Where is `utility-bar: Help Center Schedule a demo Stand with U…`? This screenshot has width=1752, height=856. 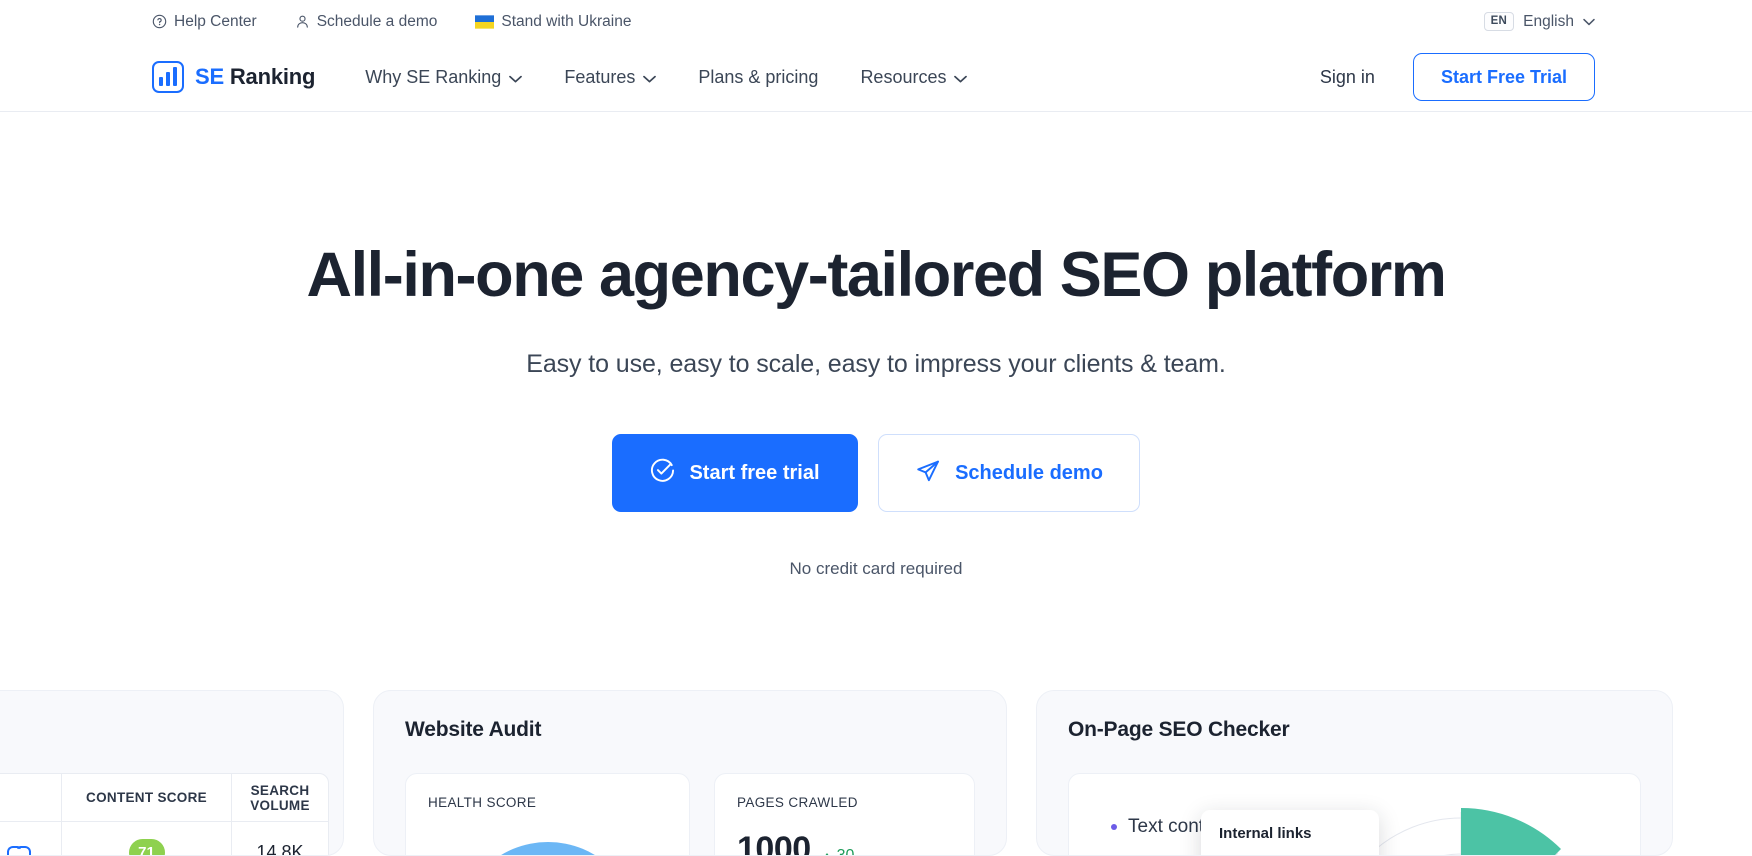 utility-bar: Help Center Schedule a demo Stand with U… is located at coordinates (876, 21).